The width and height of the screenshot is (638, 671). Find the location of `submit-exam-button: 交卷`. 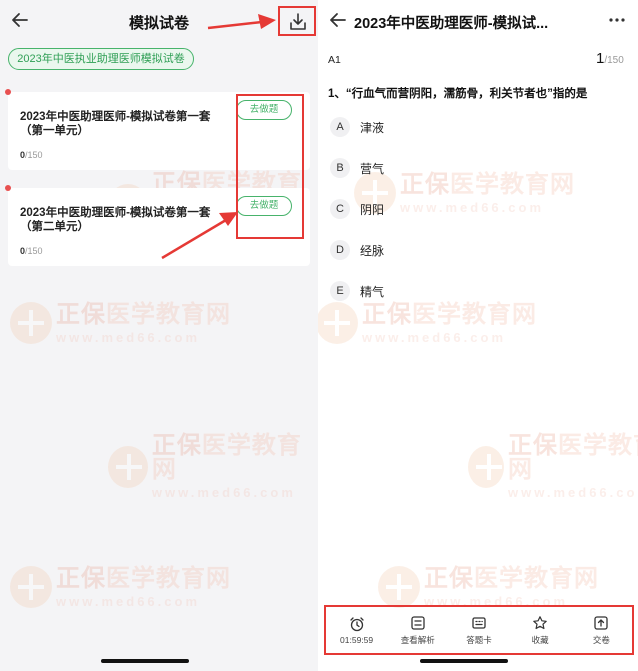

submit-exam-button: 交卷 is located at coordinates (601, 630).